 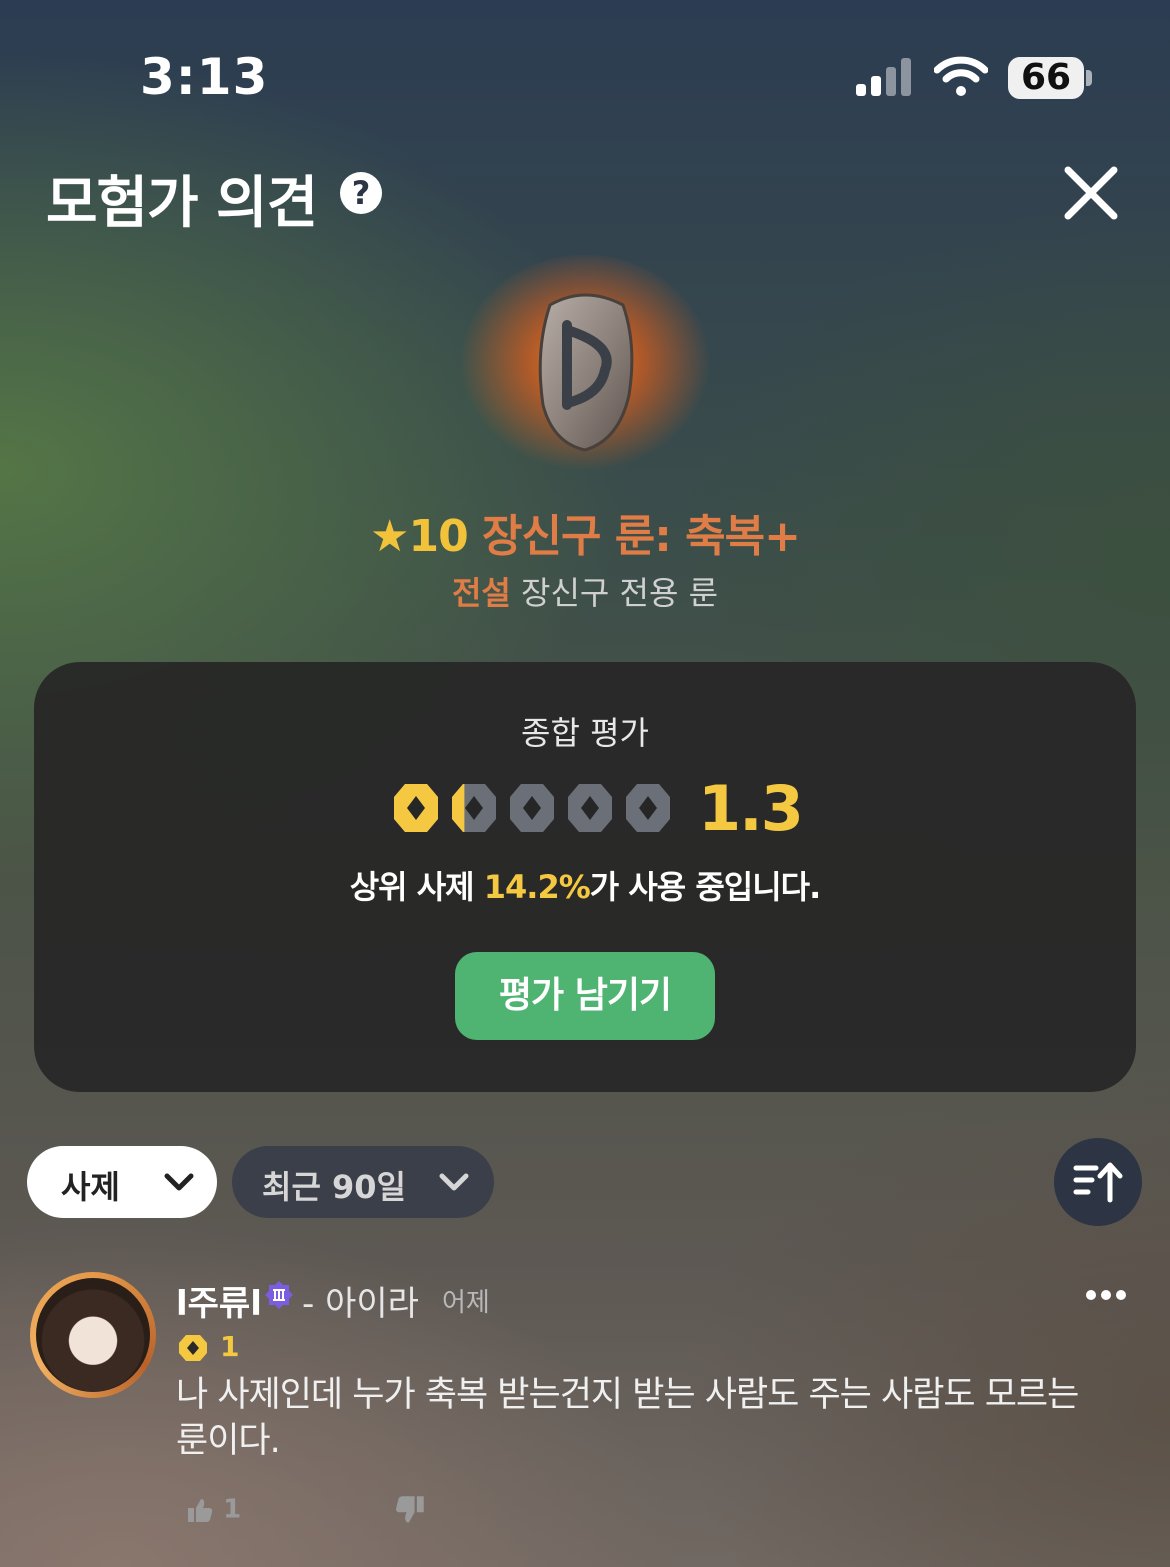 I want to click on like-count: 1, so click(x=232, y=1509).